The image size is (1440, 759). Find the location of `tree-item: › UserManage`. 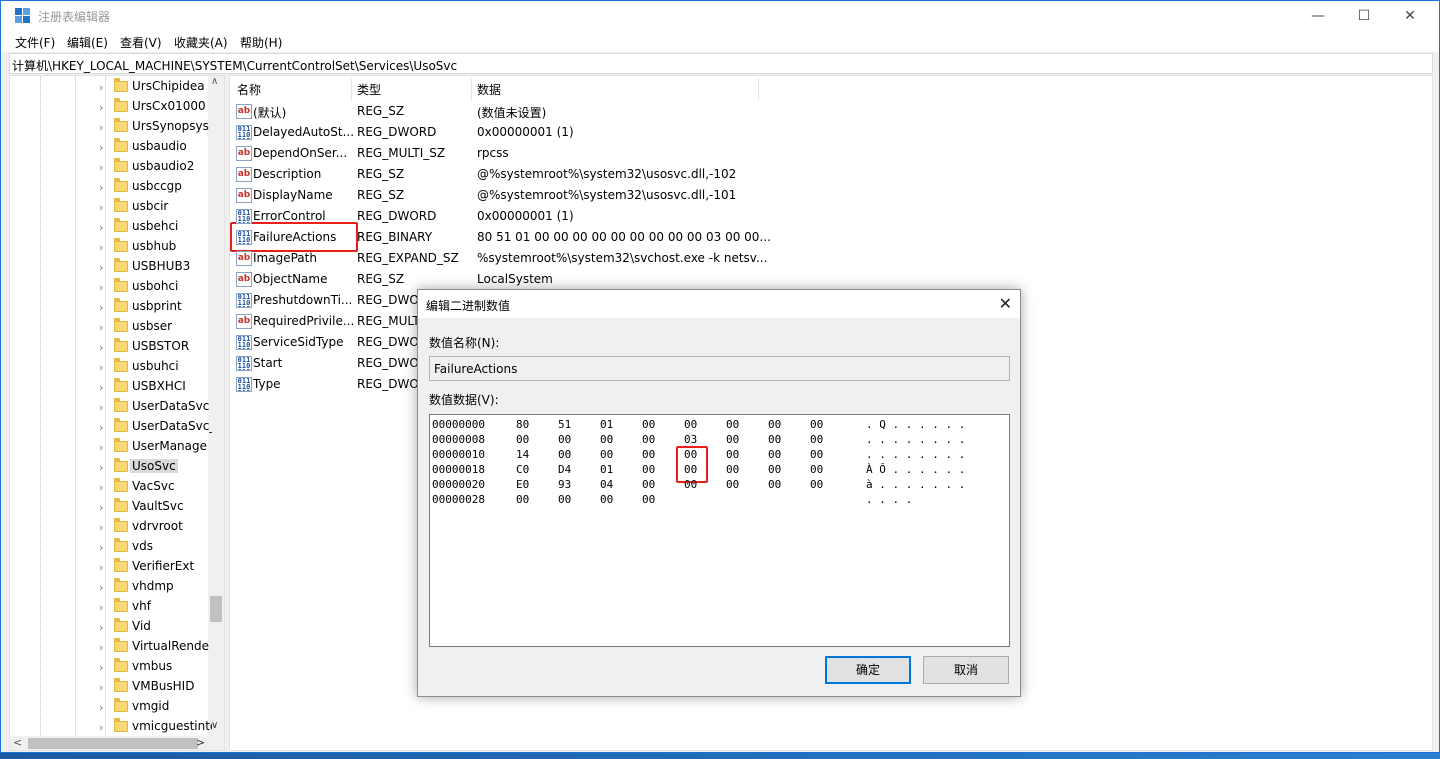

tree-item: › UserManage is located at coordinates (154, 447).